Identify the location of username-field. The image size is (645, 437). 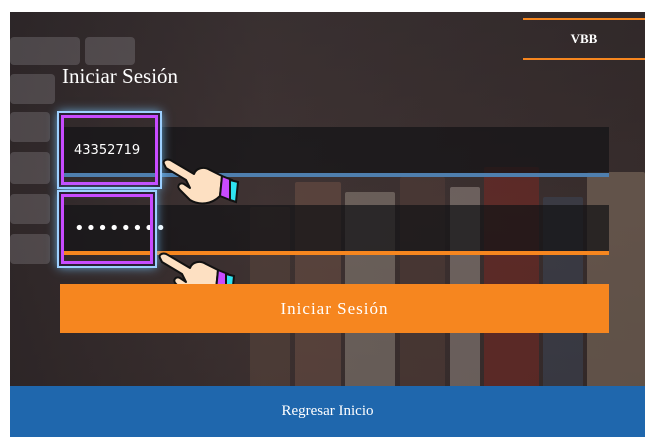
(334, 152).